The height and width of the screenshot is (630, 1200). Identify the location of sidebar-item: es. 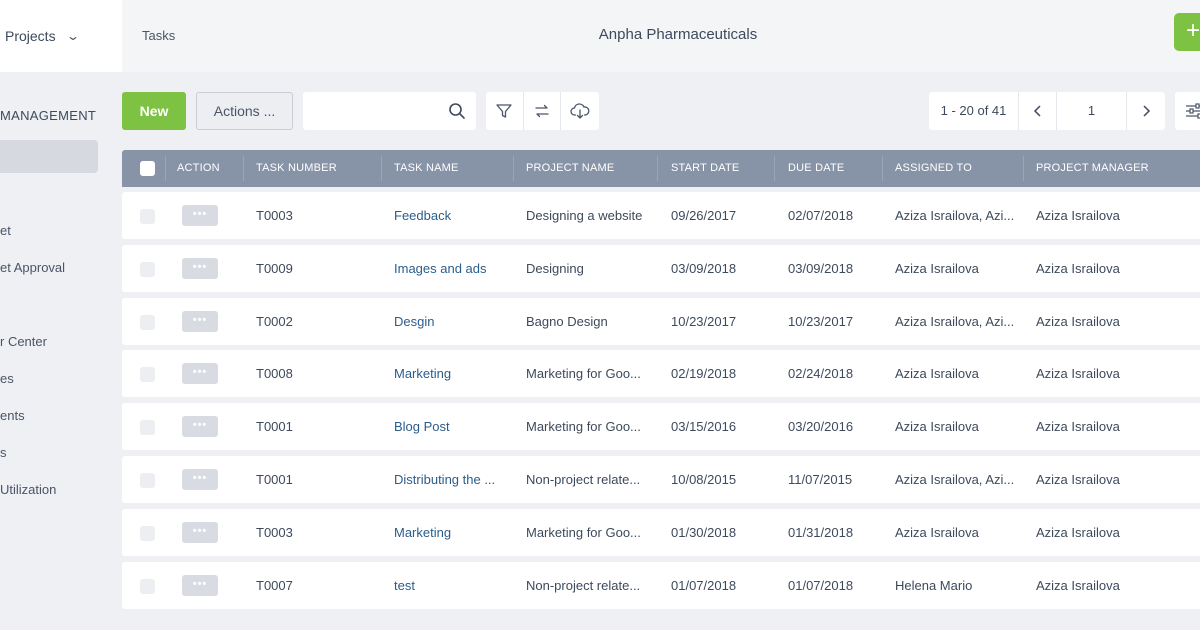
(7, 378).